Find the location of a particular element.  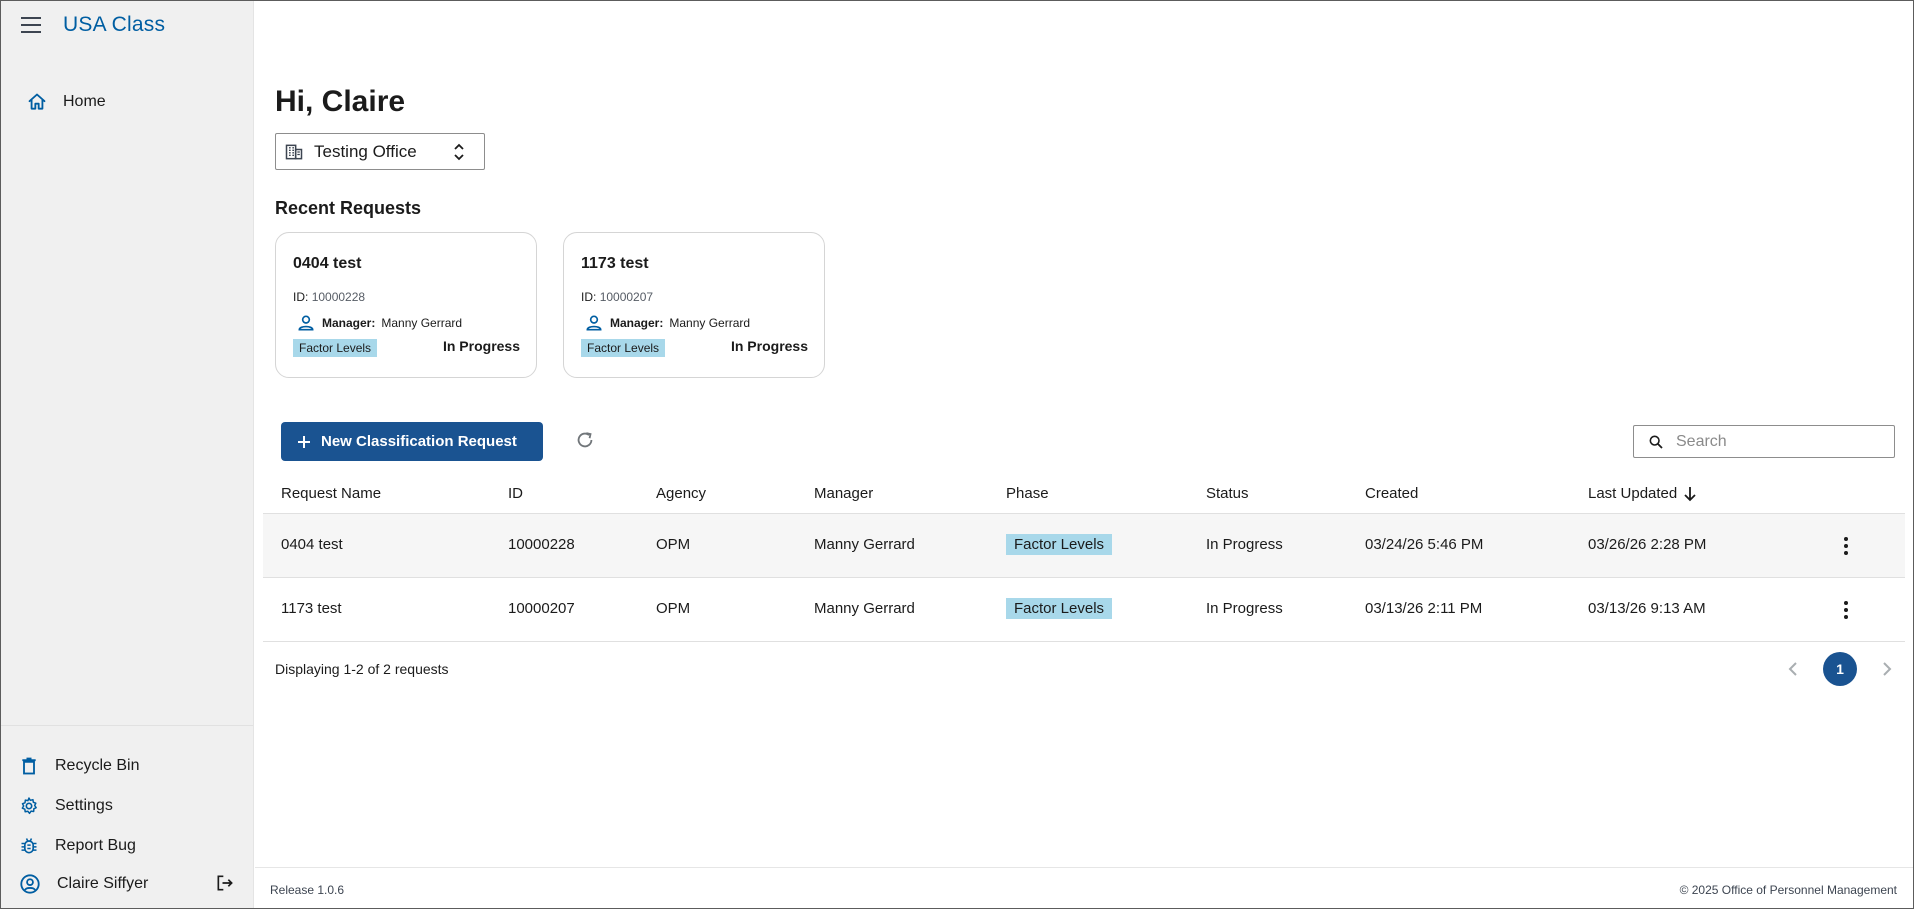

sidebar-item-label: Settings is located at coordinates (84, 805).